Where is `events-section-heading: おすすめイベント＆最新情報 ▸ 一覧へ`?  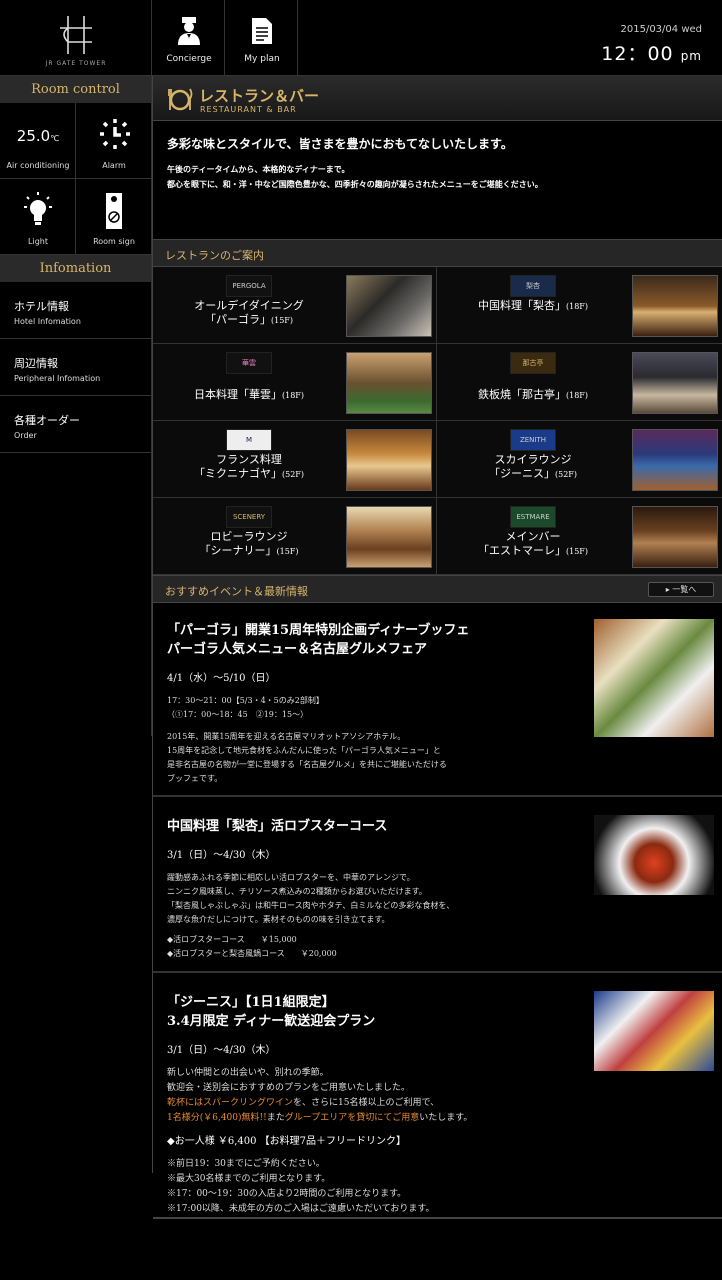
events-section-heading: おすすめイベント＆最新情報 ▸ 一覧へ is located at coordinates (437, 589).